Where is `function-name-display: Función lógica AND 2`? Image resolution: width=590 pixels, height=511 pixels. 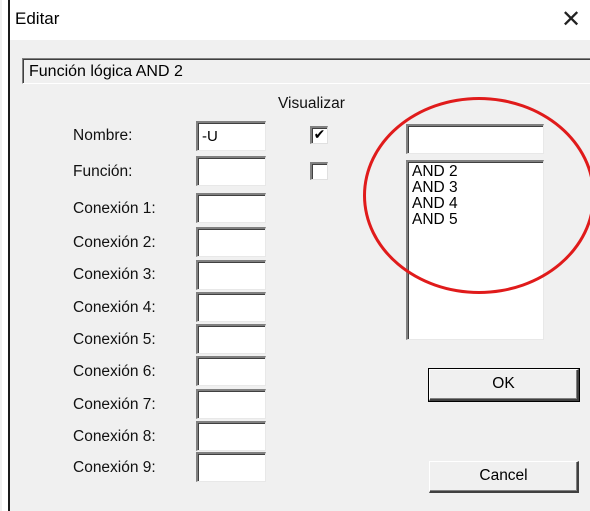 function-name-display: Función lógica AND 2 is located at coordinates (306, 71).